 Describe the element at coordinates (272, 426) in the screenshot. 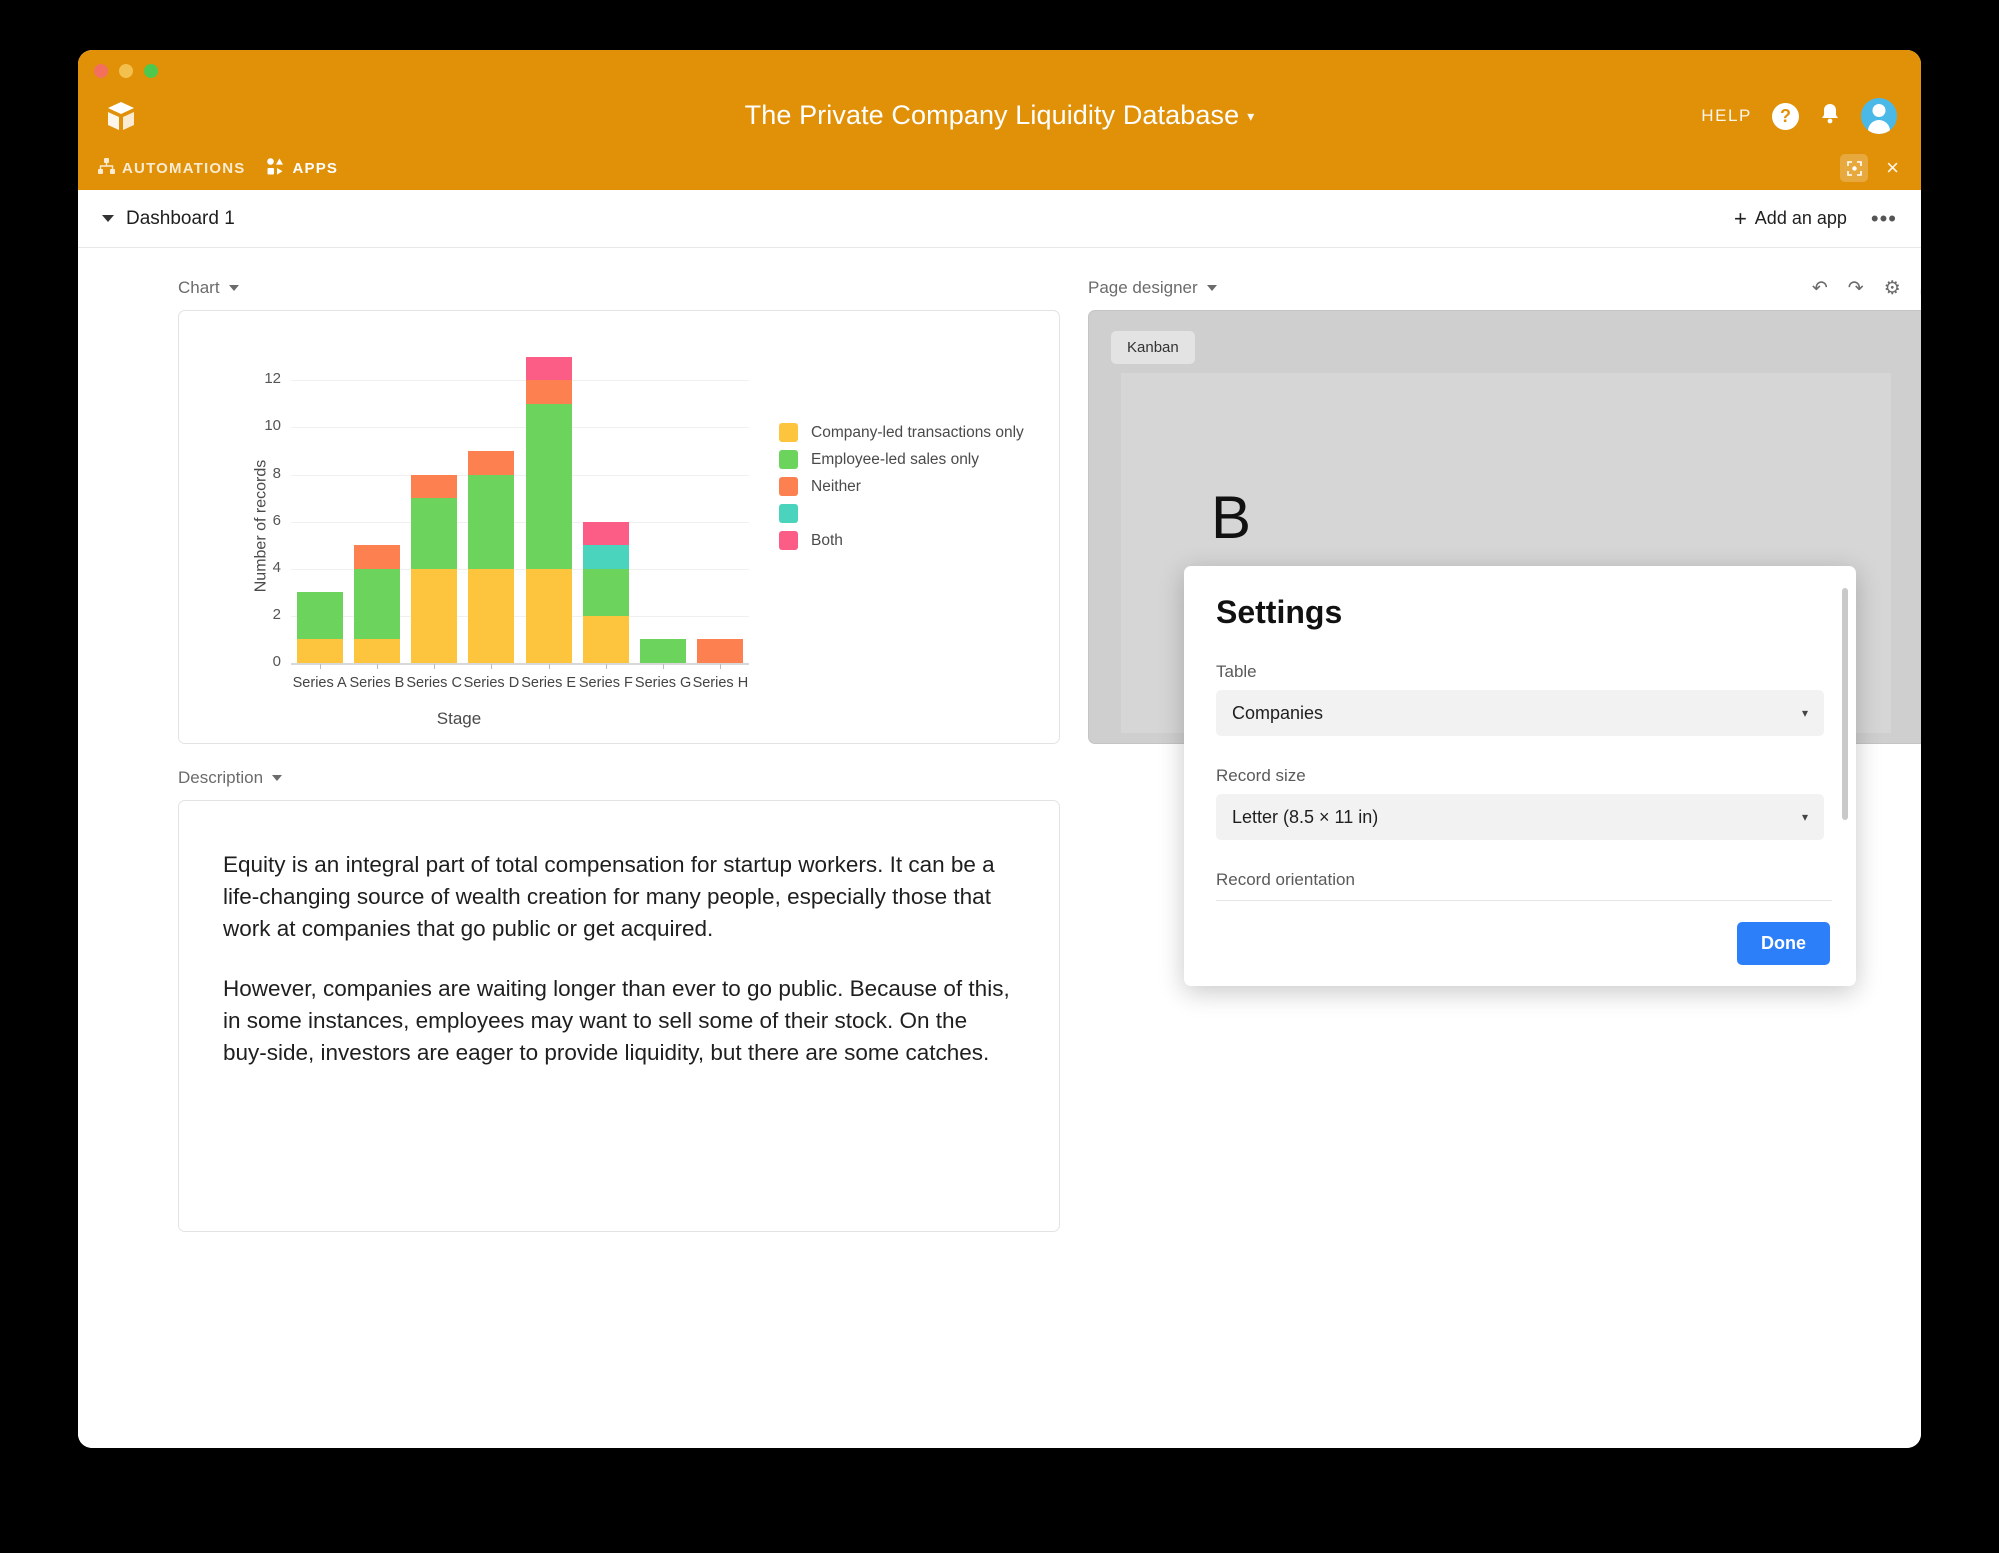

I see `chart-y-tick-label: 10` at that location.